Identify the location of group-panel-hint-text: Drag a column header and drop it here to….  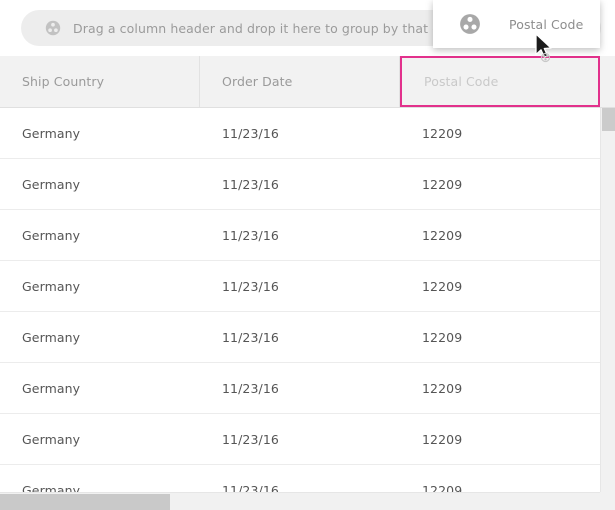
(278, 28).